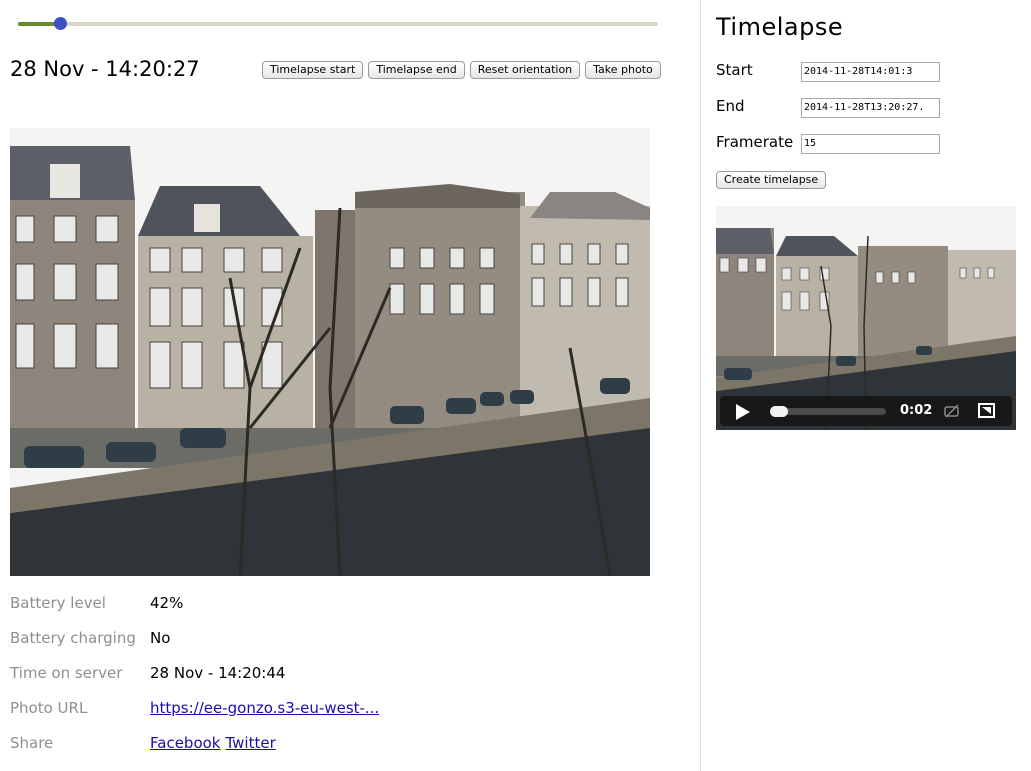 This screenshot has width=1031, height=771. What do you see at coordinates (828, 411) in the screenshot?
I see `video-progress` at bounding box center [828, 411].